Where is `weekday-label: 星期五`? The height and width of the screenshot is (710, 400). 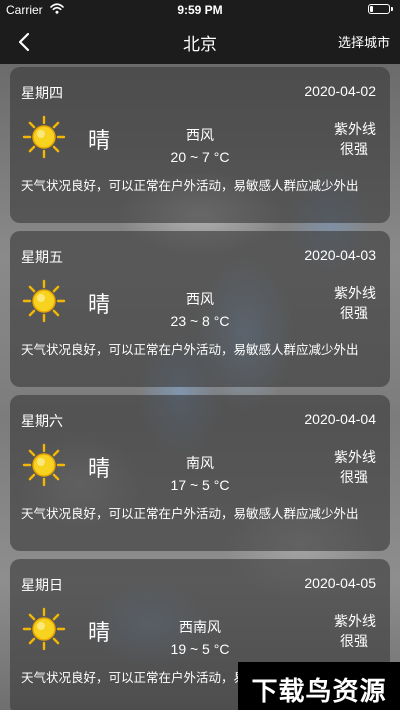 weekday-label: 星期五 is located at coordinates (42, 258).